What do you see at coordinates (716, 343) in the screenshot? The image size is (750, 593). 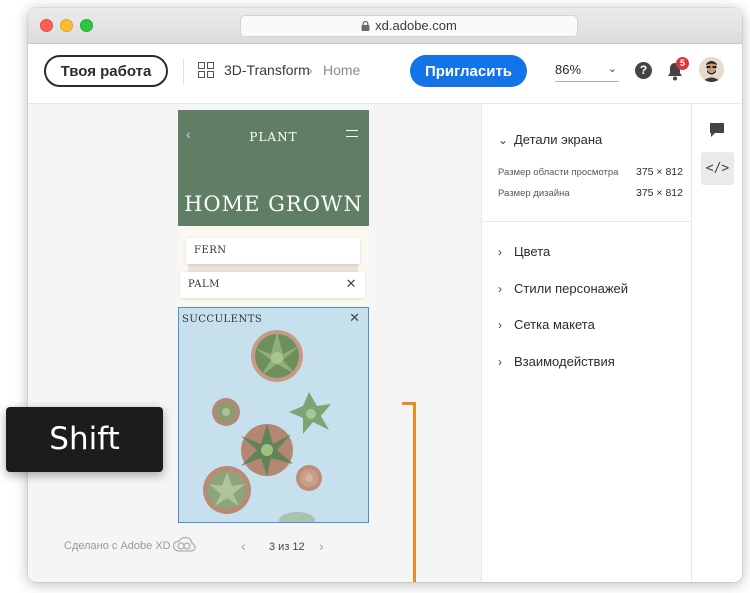 I see `right-rail: </>` at bounding box center [716, 343].